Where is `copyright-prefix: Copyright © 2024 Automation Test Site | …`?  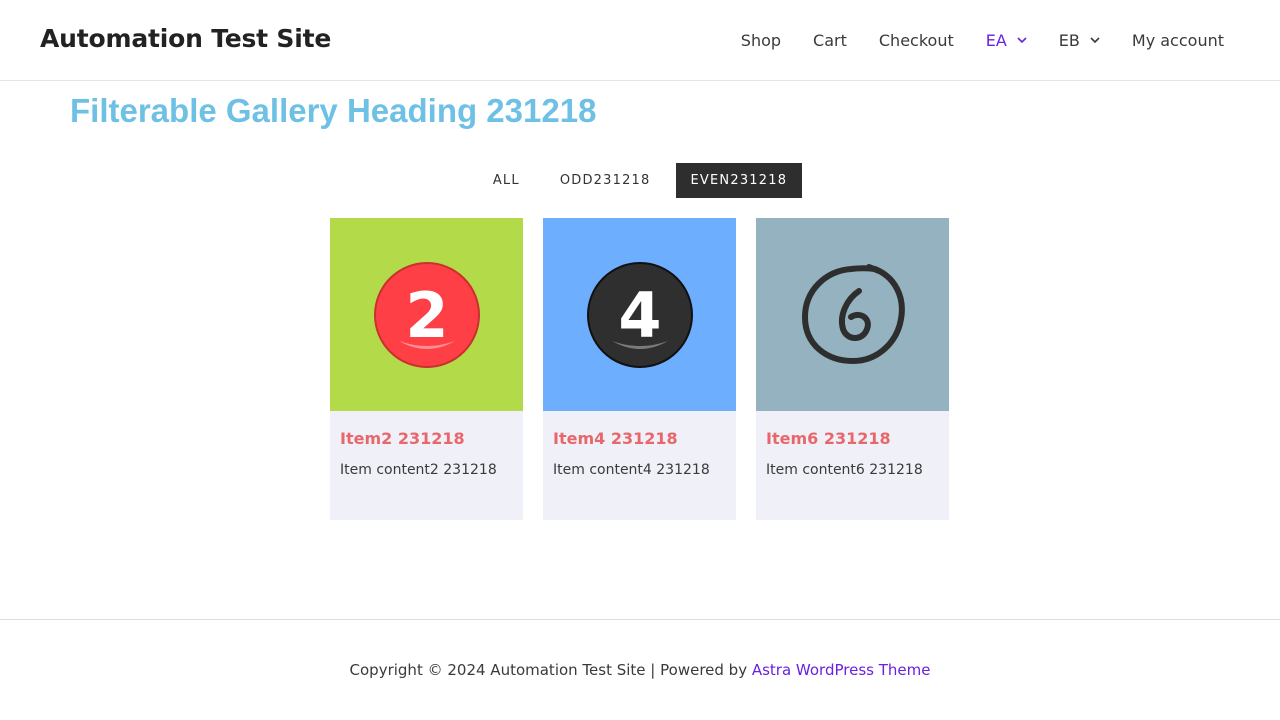 copyright-prefix: Copyright © 2024 Automation Test Site | … is located at coordinates (550, 670).